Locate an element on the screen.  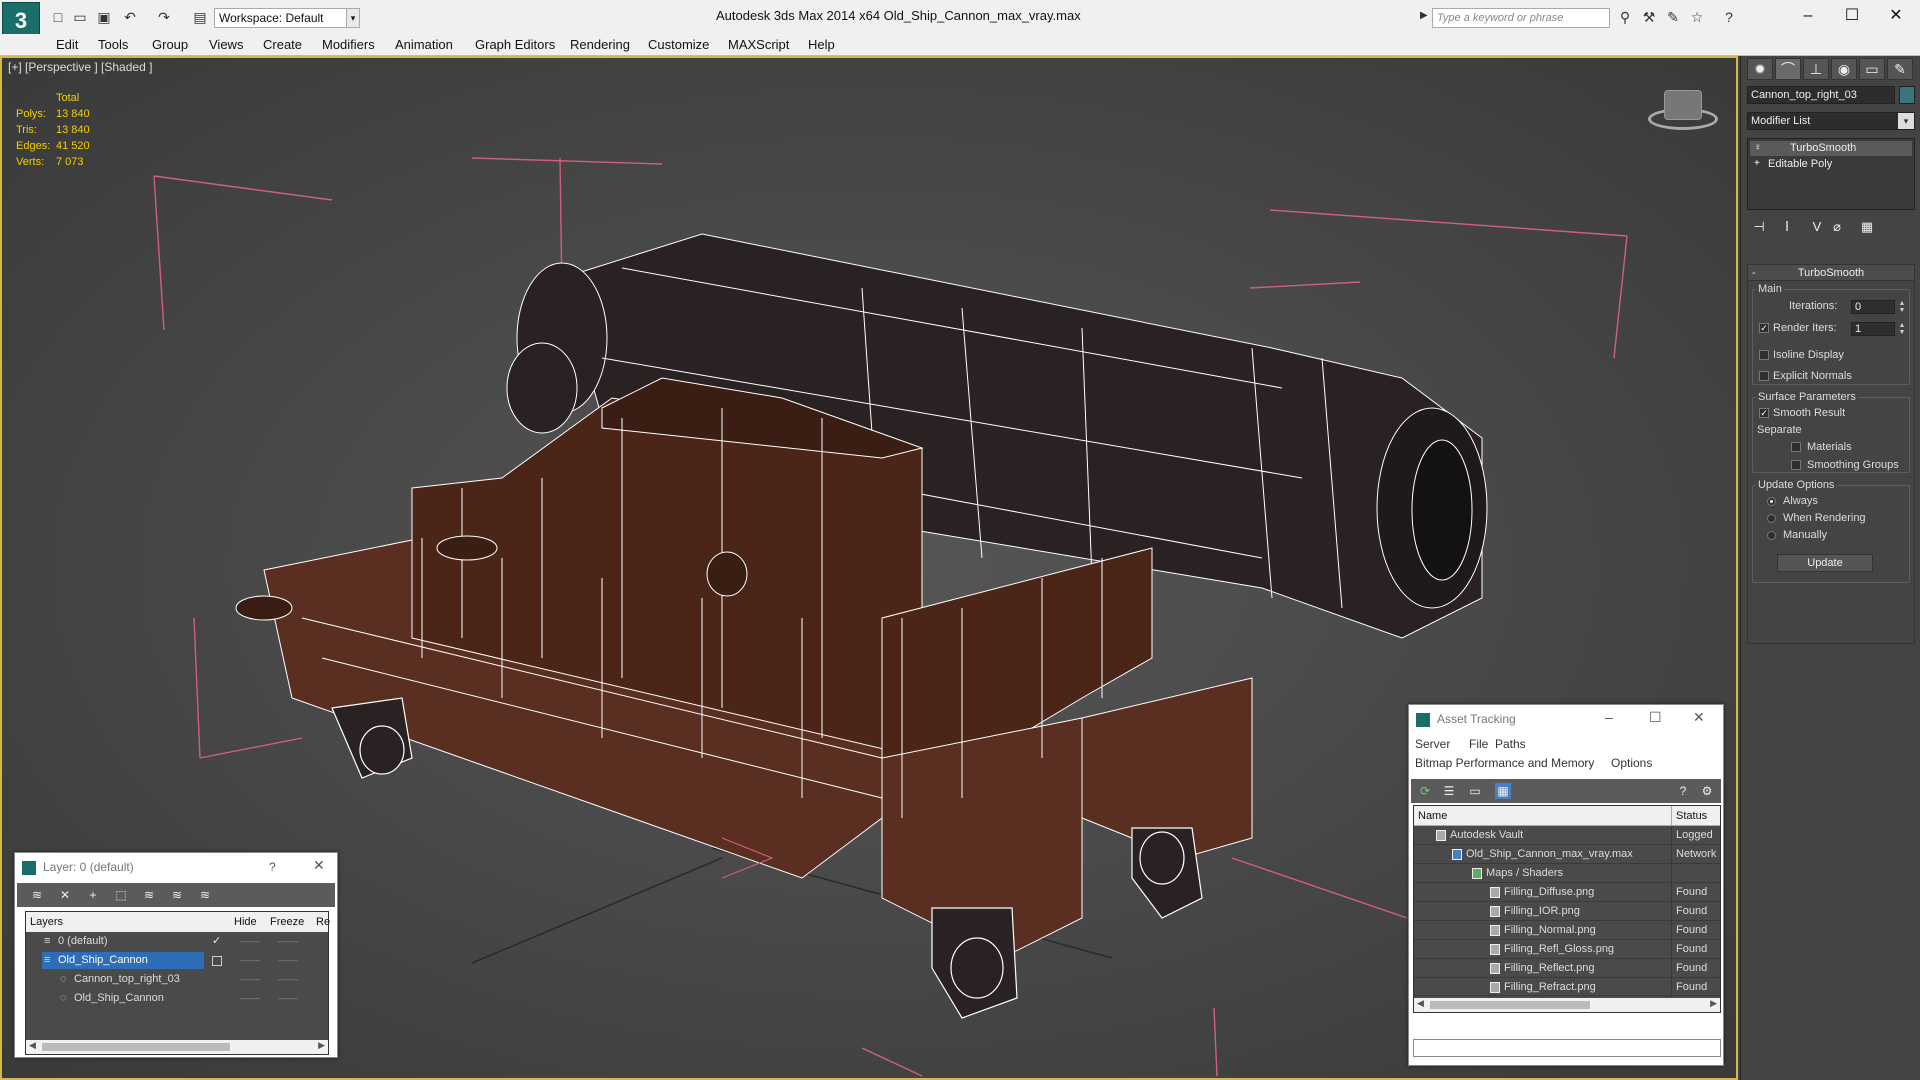
open-file-icon: ▭ is located at coordinates (80, 17).